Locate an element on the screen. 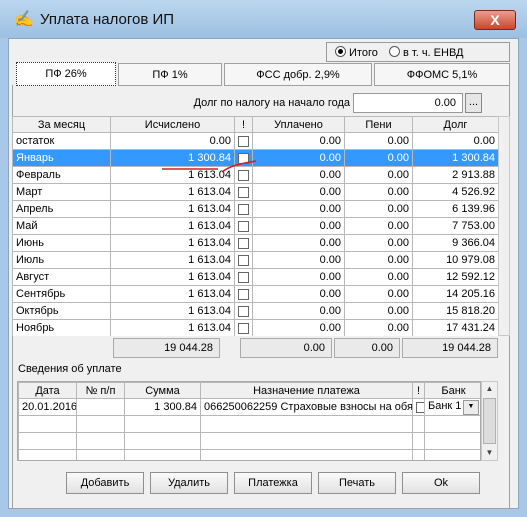 The height and width of the screenshot is (517, 527). cell-month: Июль is located at coordinates (61, 260).